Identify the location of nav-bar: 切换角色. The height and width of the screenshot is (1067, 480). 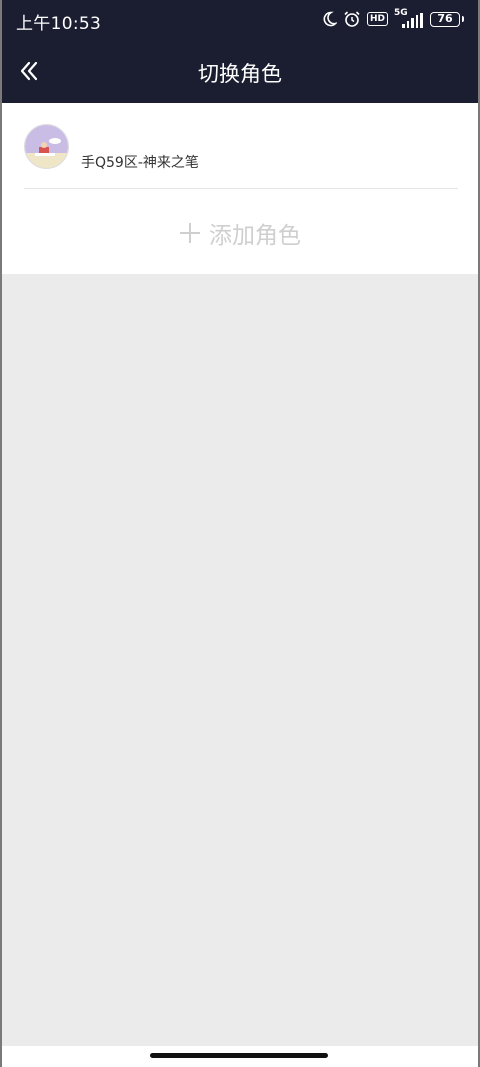
(240, 70).